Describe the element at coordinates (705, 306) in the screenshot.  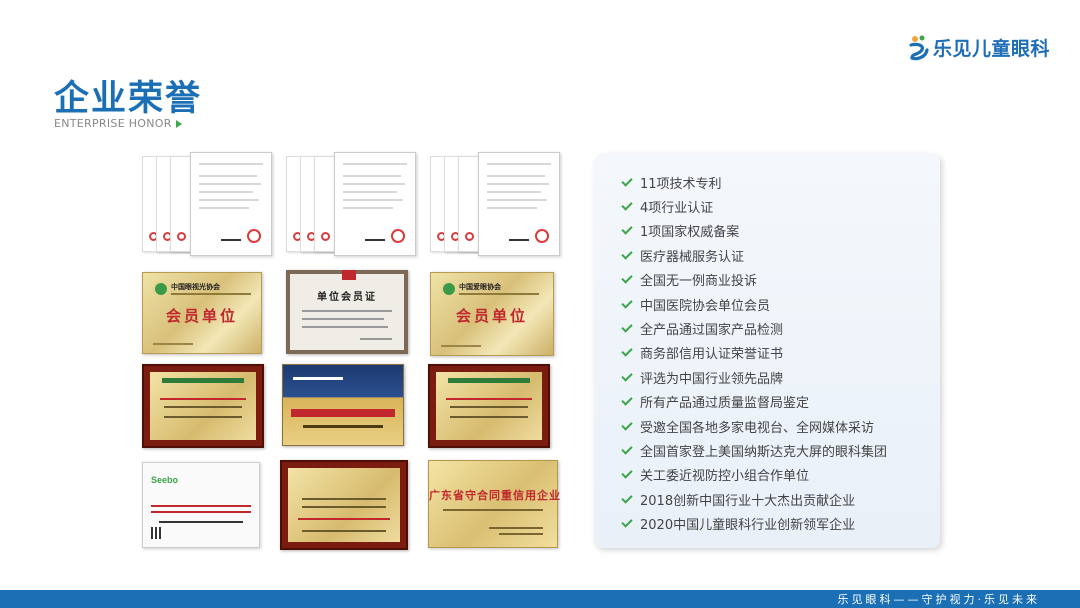
I see `honor-text: 中国医院协会单位会员` at that location.